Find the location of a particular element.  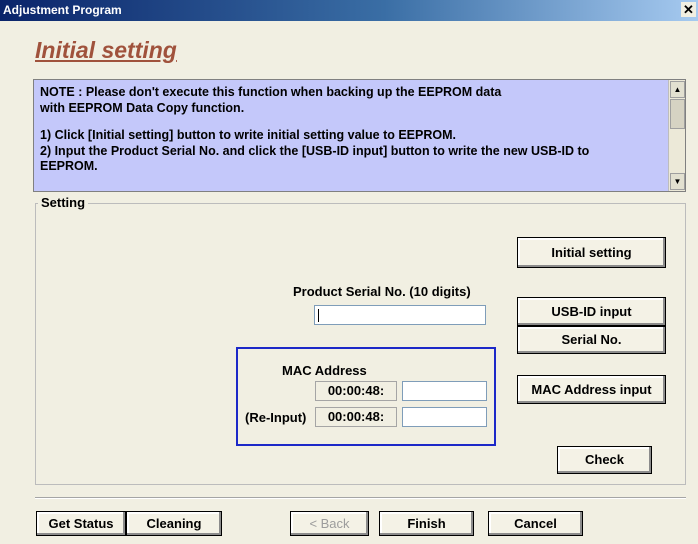

scroll-thumb is located at coordinates (677, 114).